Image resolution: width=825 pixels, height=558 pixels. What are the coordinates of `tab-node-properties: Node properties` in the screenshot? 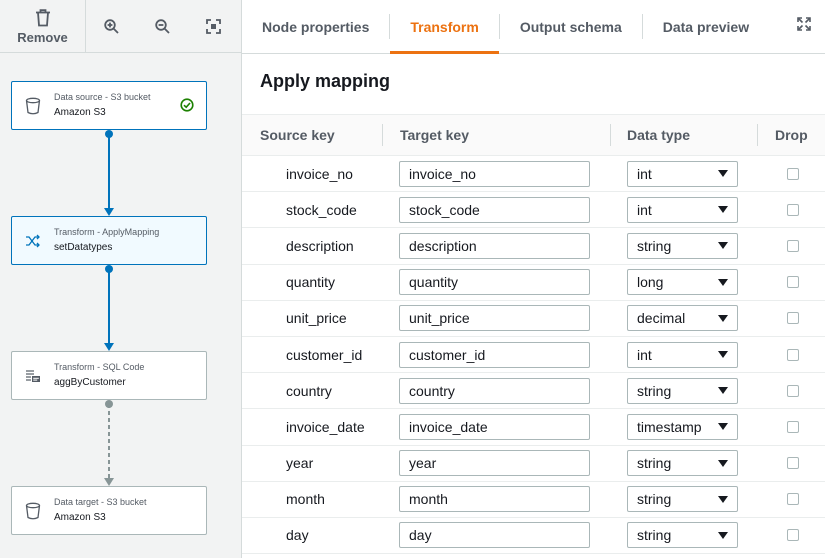 It's located at (315, 26).